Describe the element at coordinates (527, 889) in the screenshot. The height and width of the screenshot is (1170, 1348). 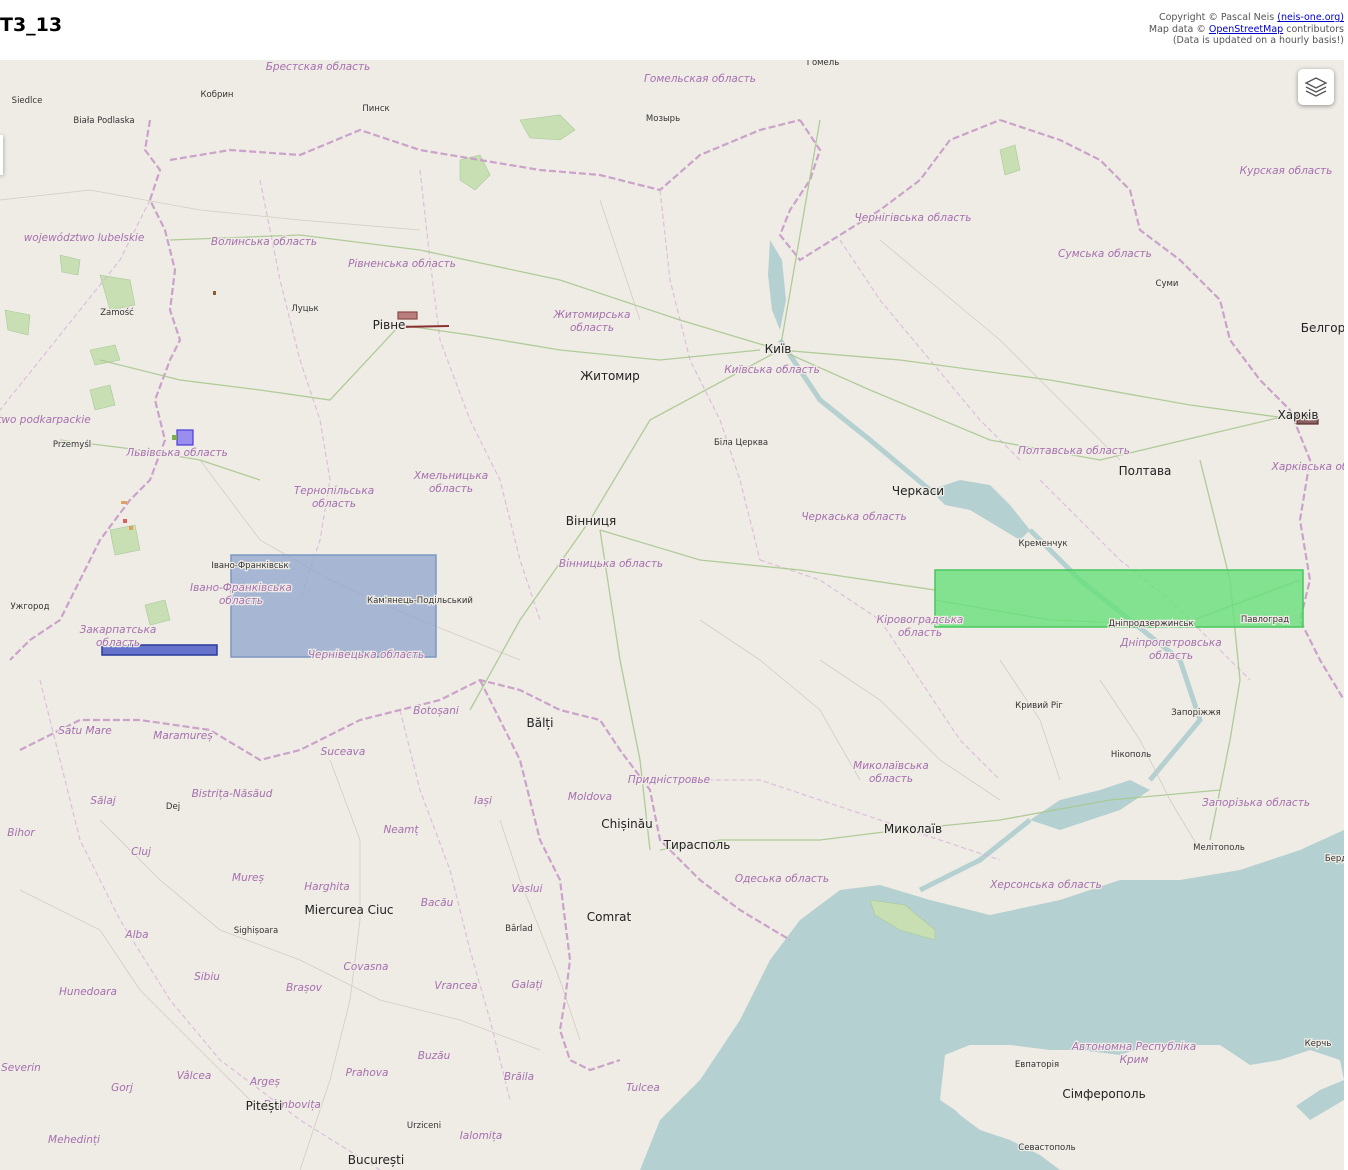
I see `region-label: Vaslui` at that location.